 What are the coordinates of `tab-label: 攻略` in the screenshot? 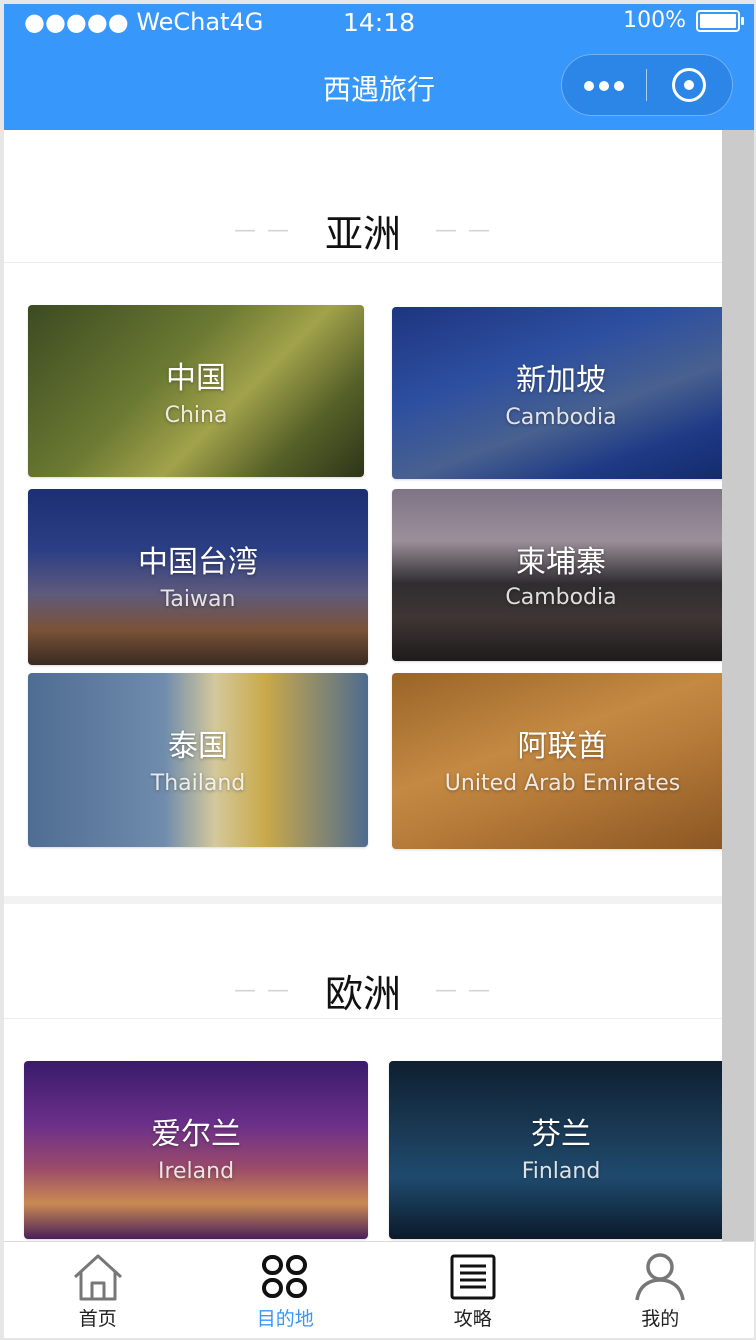 It's located at (472, 1319).